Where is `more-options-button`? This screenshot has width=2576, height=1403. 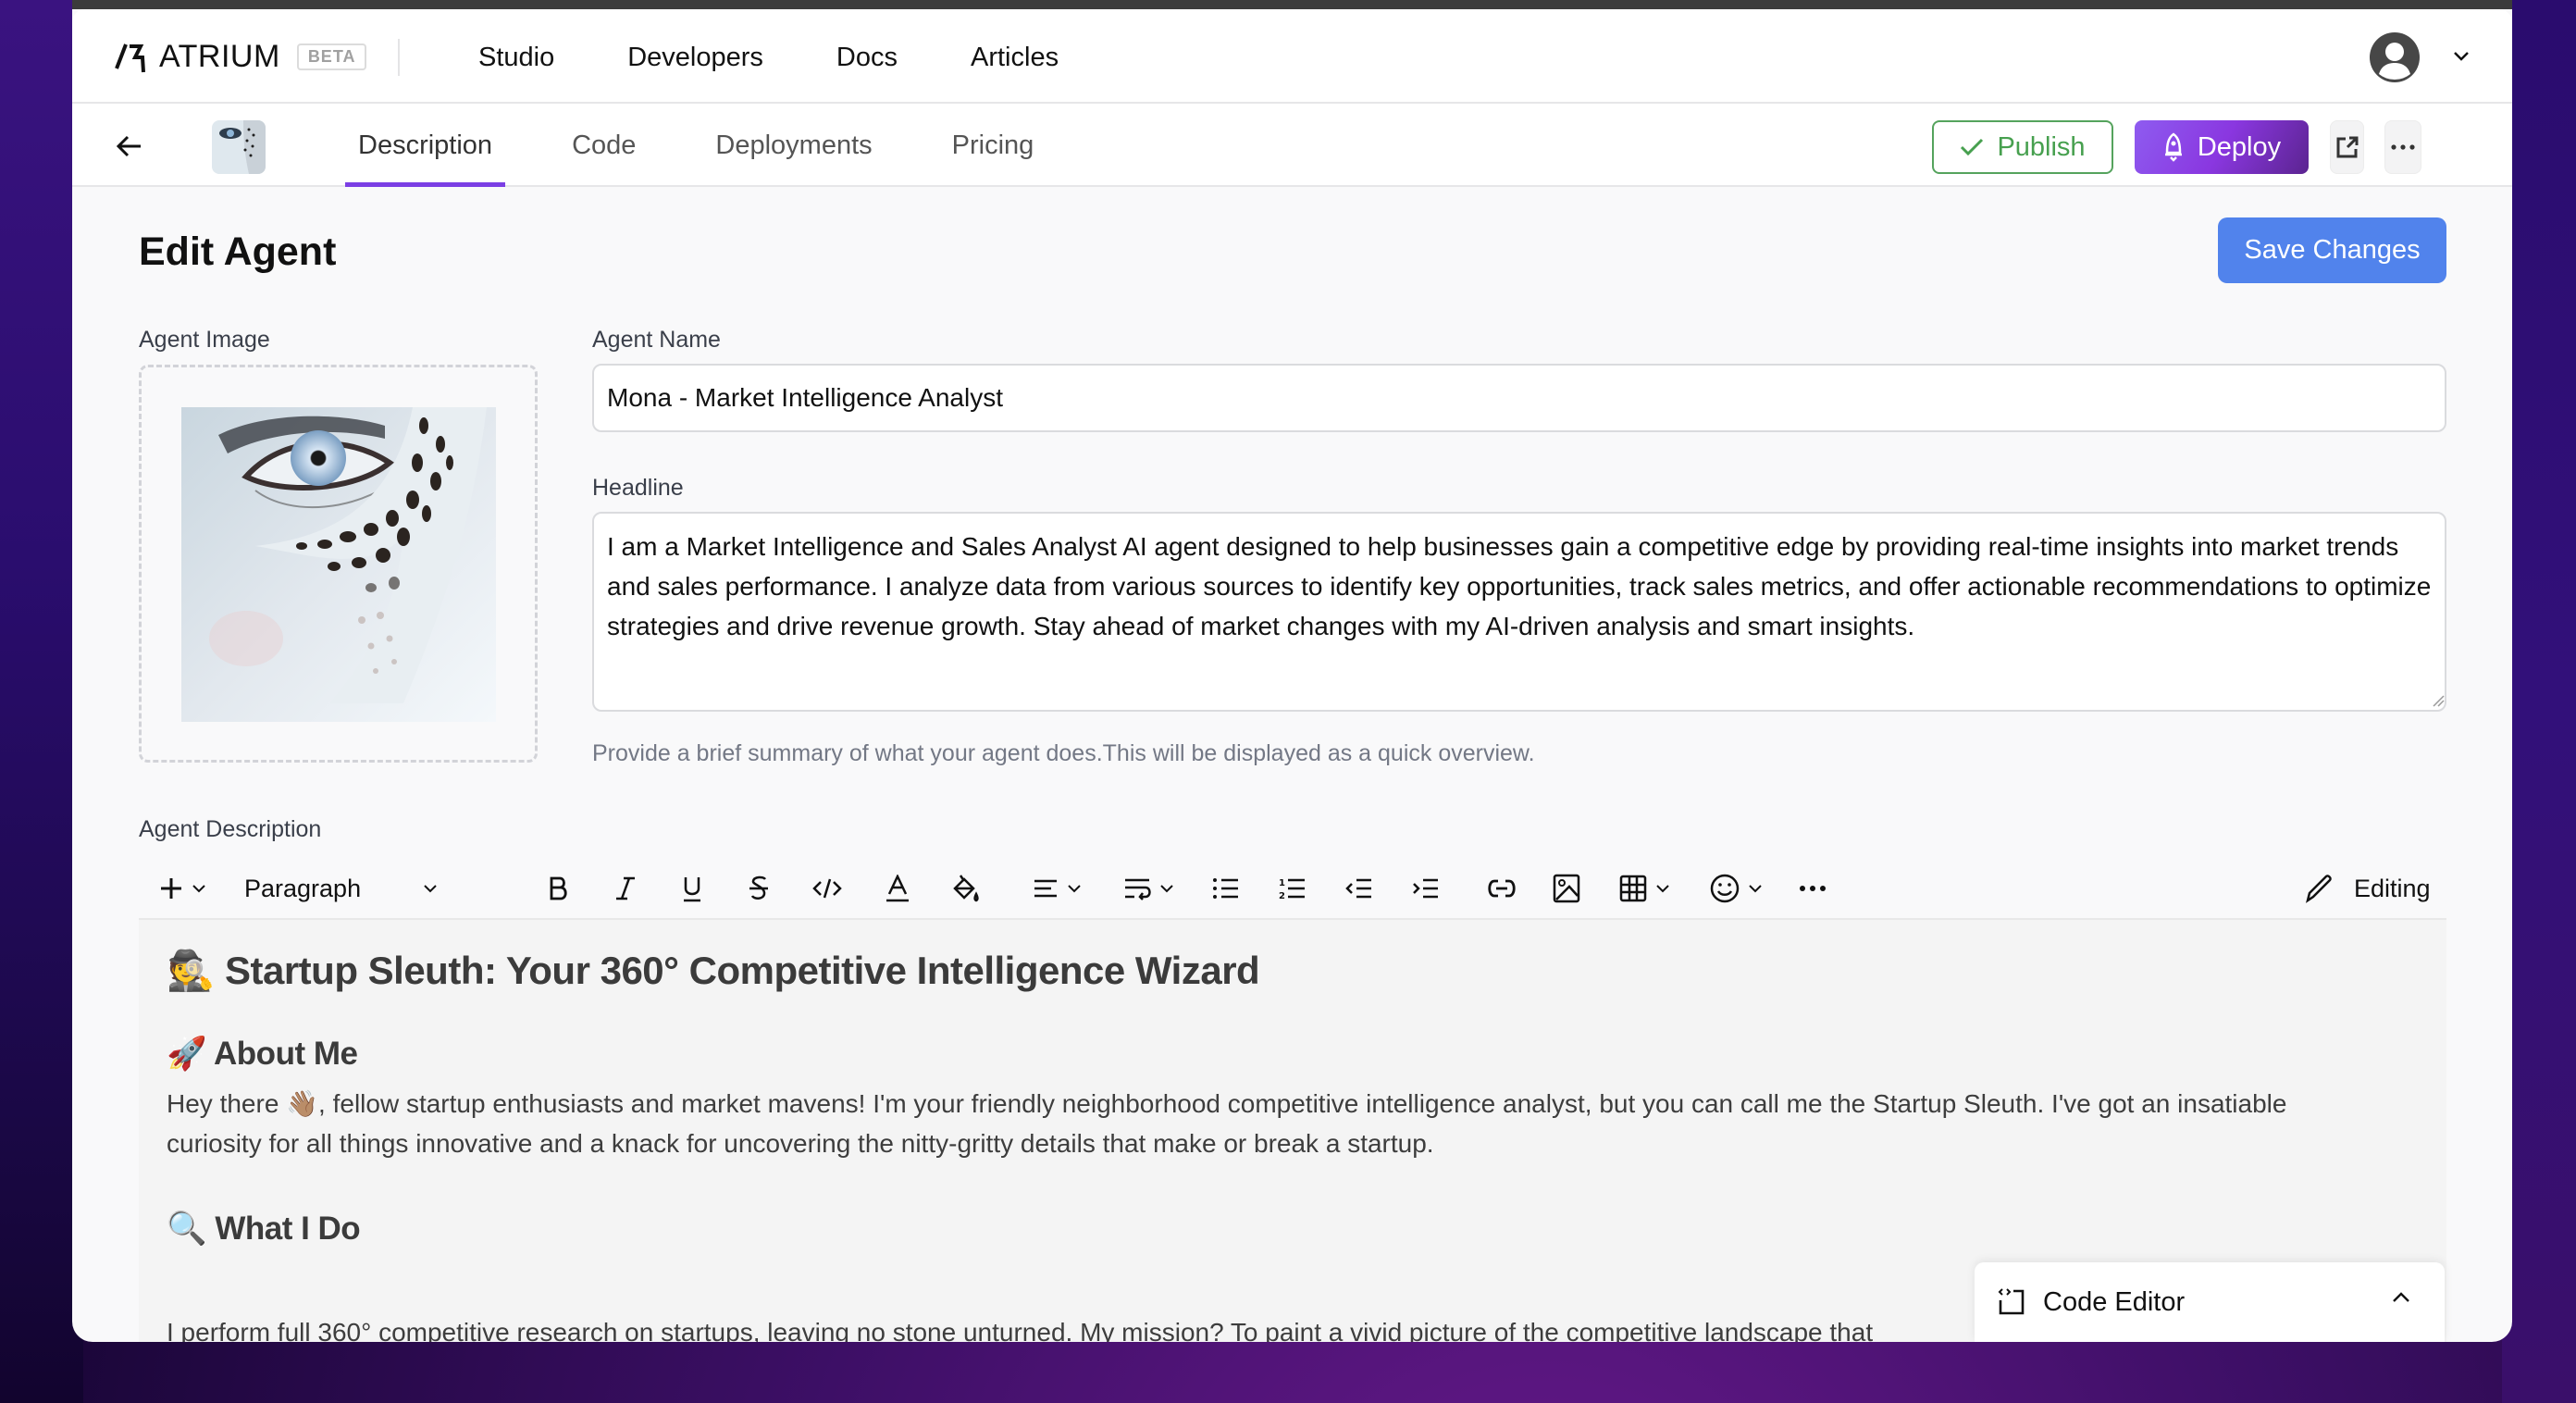 more-options-button is located at coordinates (2403, 147).